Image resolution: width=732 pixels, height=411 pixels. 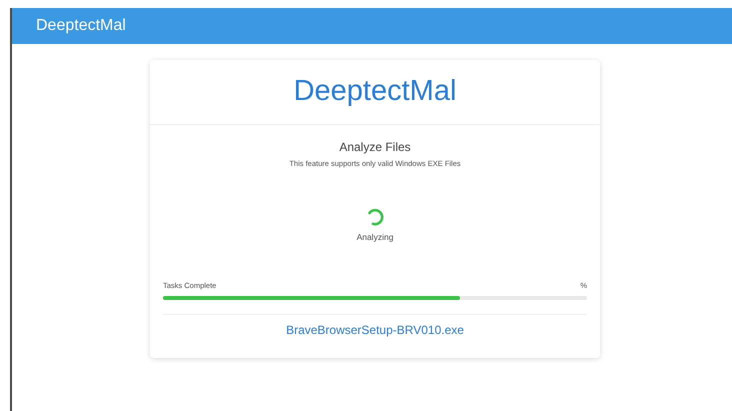 What do you see at coordinates (81, 26) in the screenshot?
I see `app-title: DeeptectMal` at bounding box center [81, 26].